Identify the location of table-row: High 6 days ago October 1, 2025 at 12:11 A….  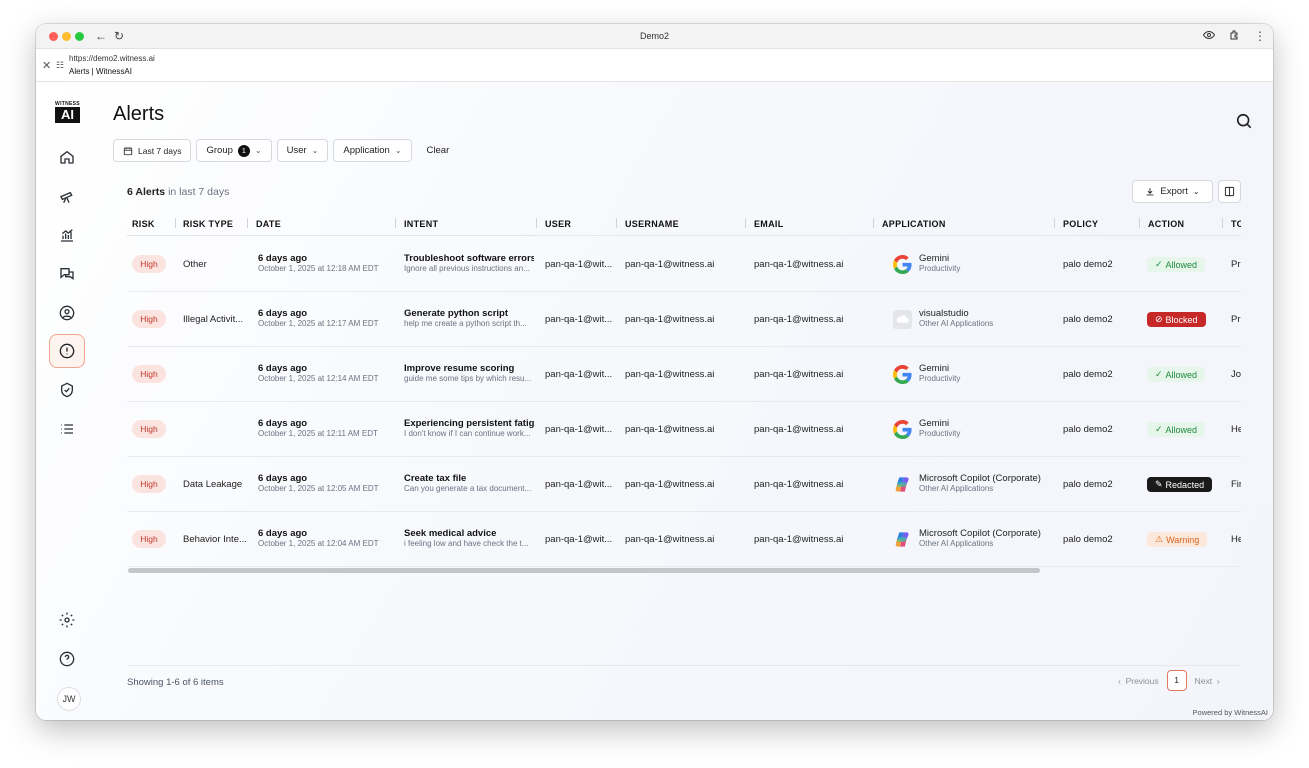
(684, 429).